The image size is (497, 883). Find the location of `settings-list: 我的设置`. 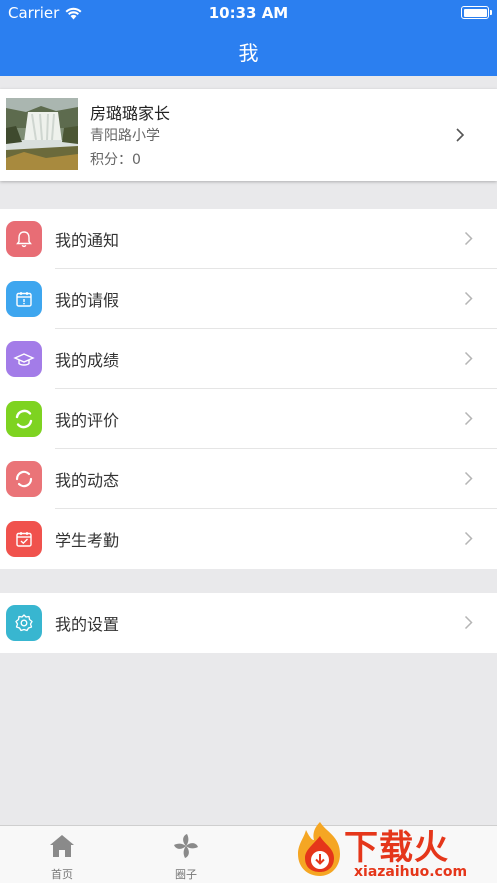

settings-list: 我的设置 is located at coordinates (248, 623).